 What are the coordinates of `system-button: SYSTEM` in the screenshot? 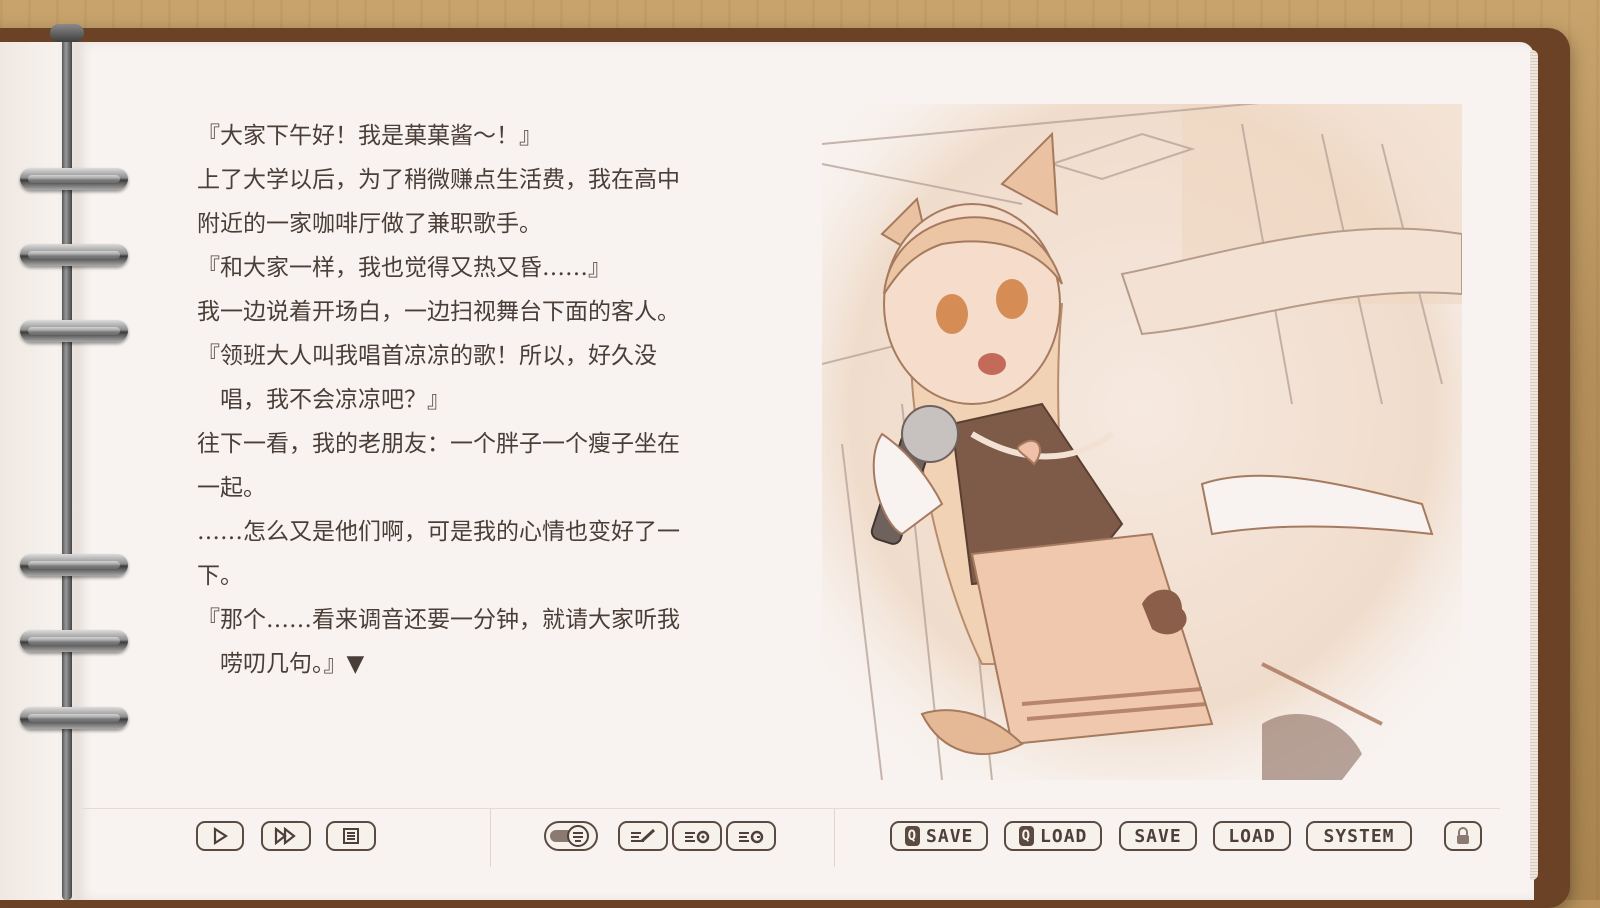 It's located at (1359, 836).